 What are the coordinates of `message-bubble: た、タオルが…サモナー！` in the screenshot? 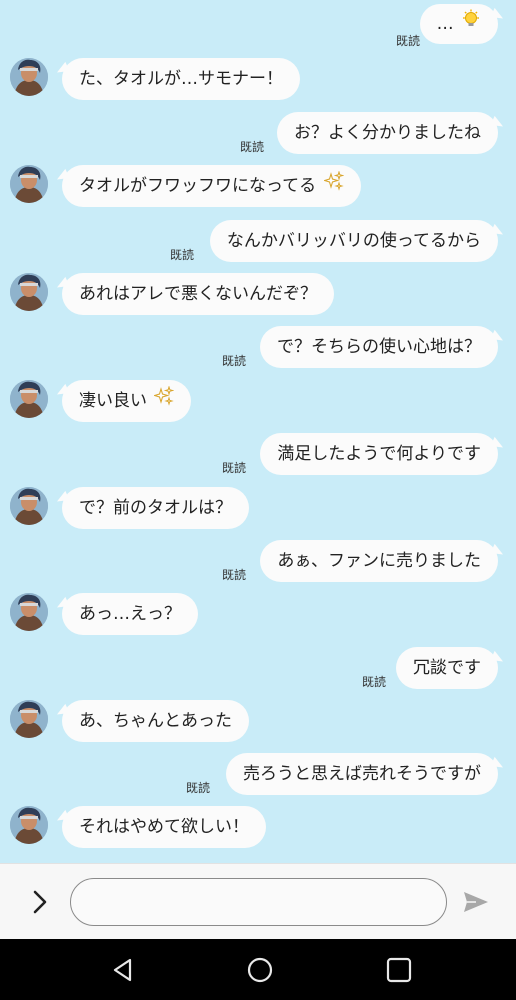 It's located at (181, 79).